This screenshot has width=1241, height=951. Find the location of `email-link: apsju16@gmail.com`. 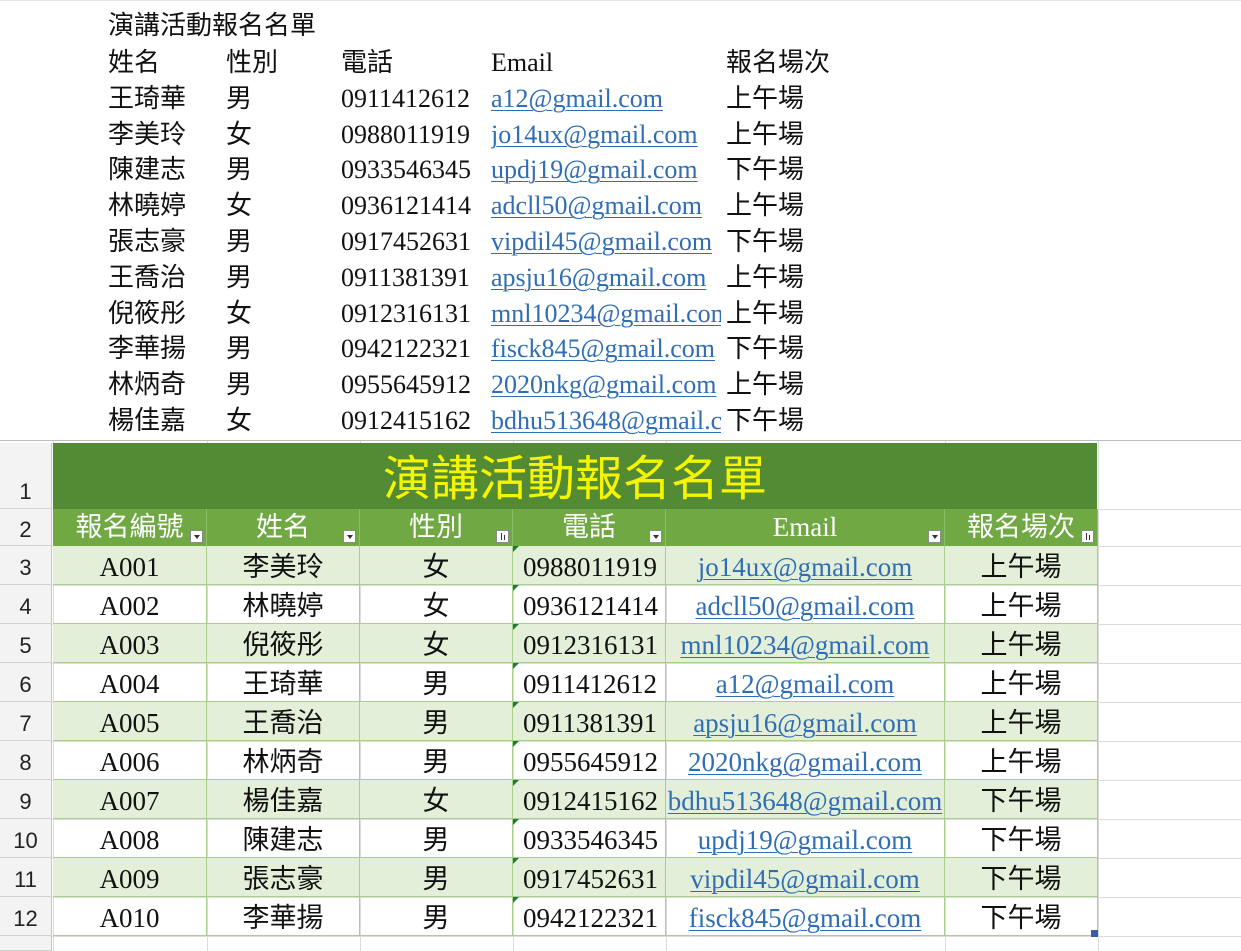

email-link: apsju16@gmail.com is located at coordinates (805, 723).